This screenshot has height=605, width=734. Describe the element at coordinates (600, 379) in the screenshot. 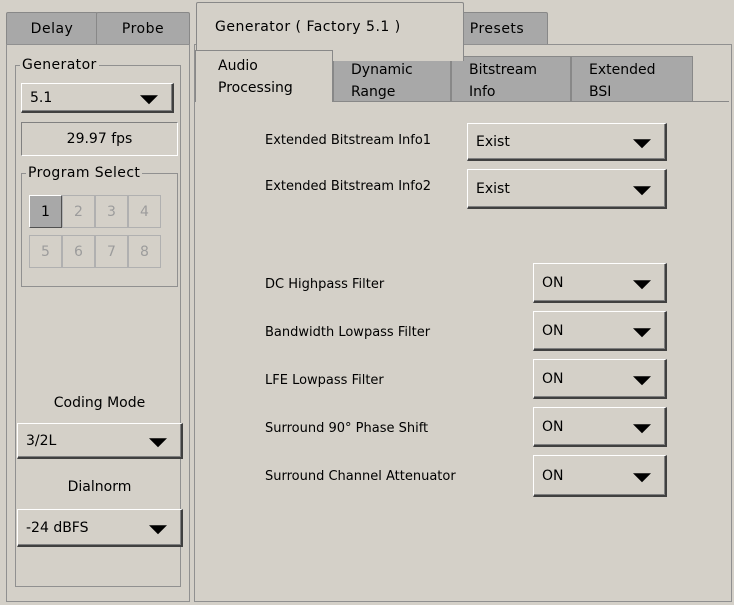

I see `lfe-lowpass-select: ON` at that location.